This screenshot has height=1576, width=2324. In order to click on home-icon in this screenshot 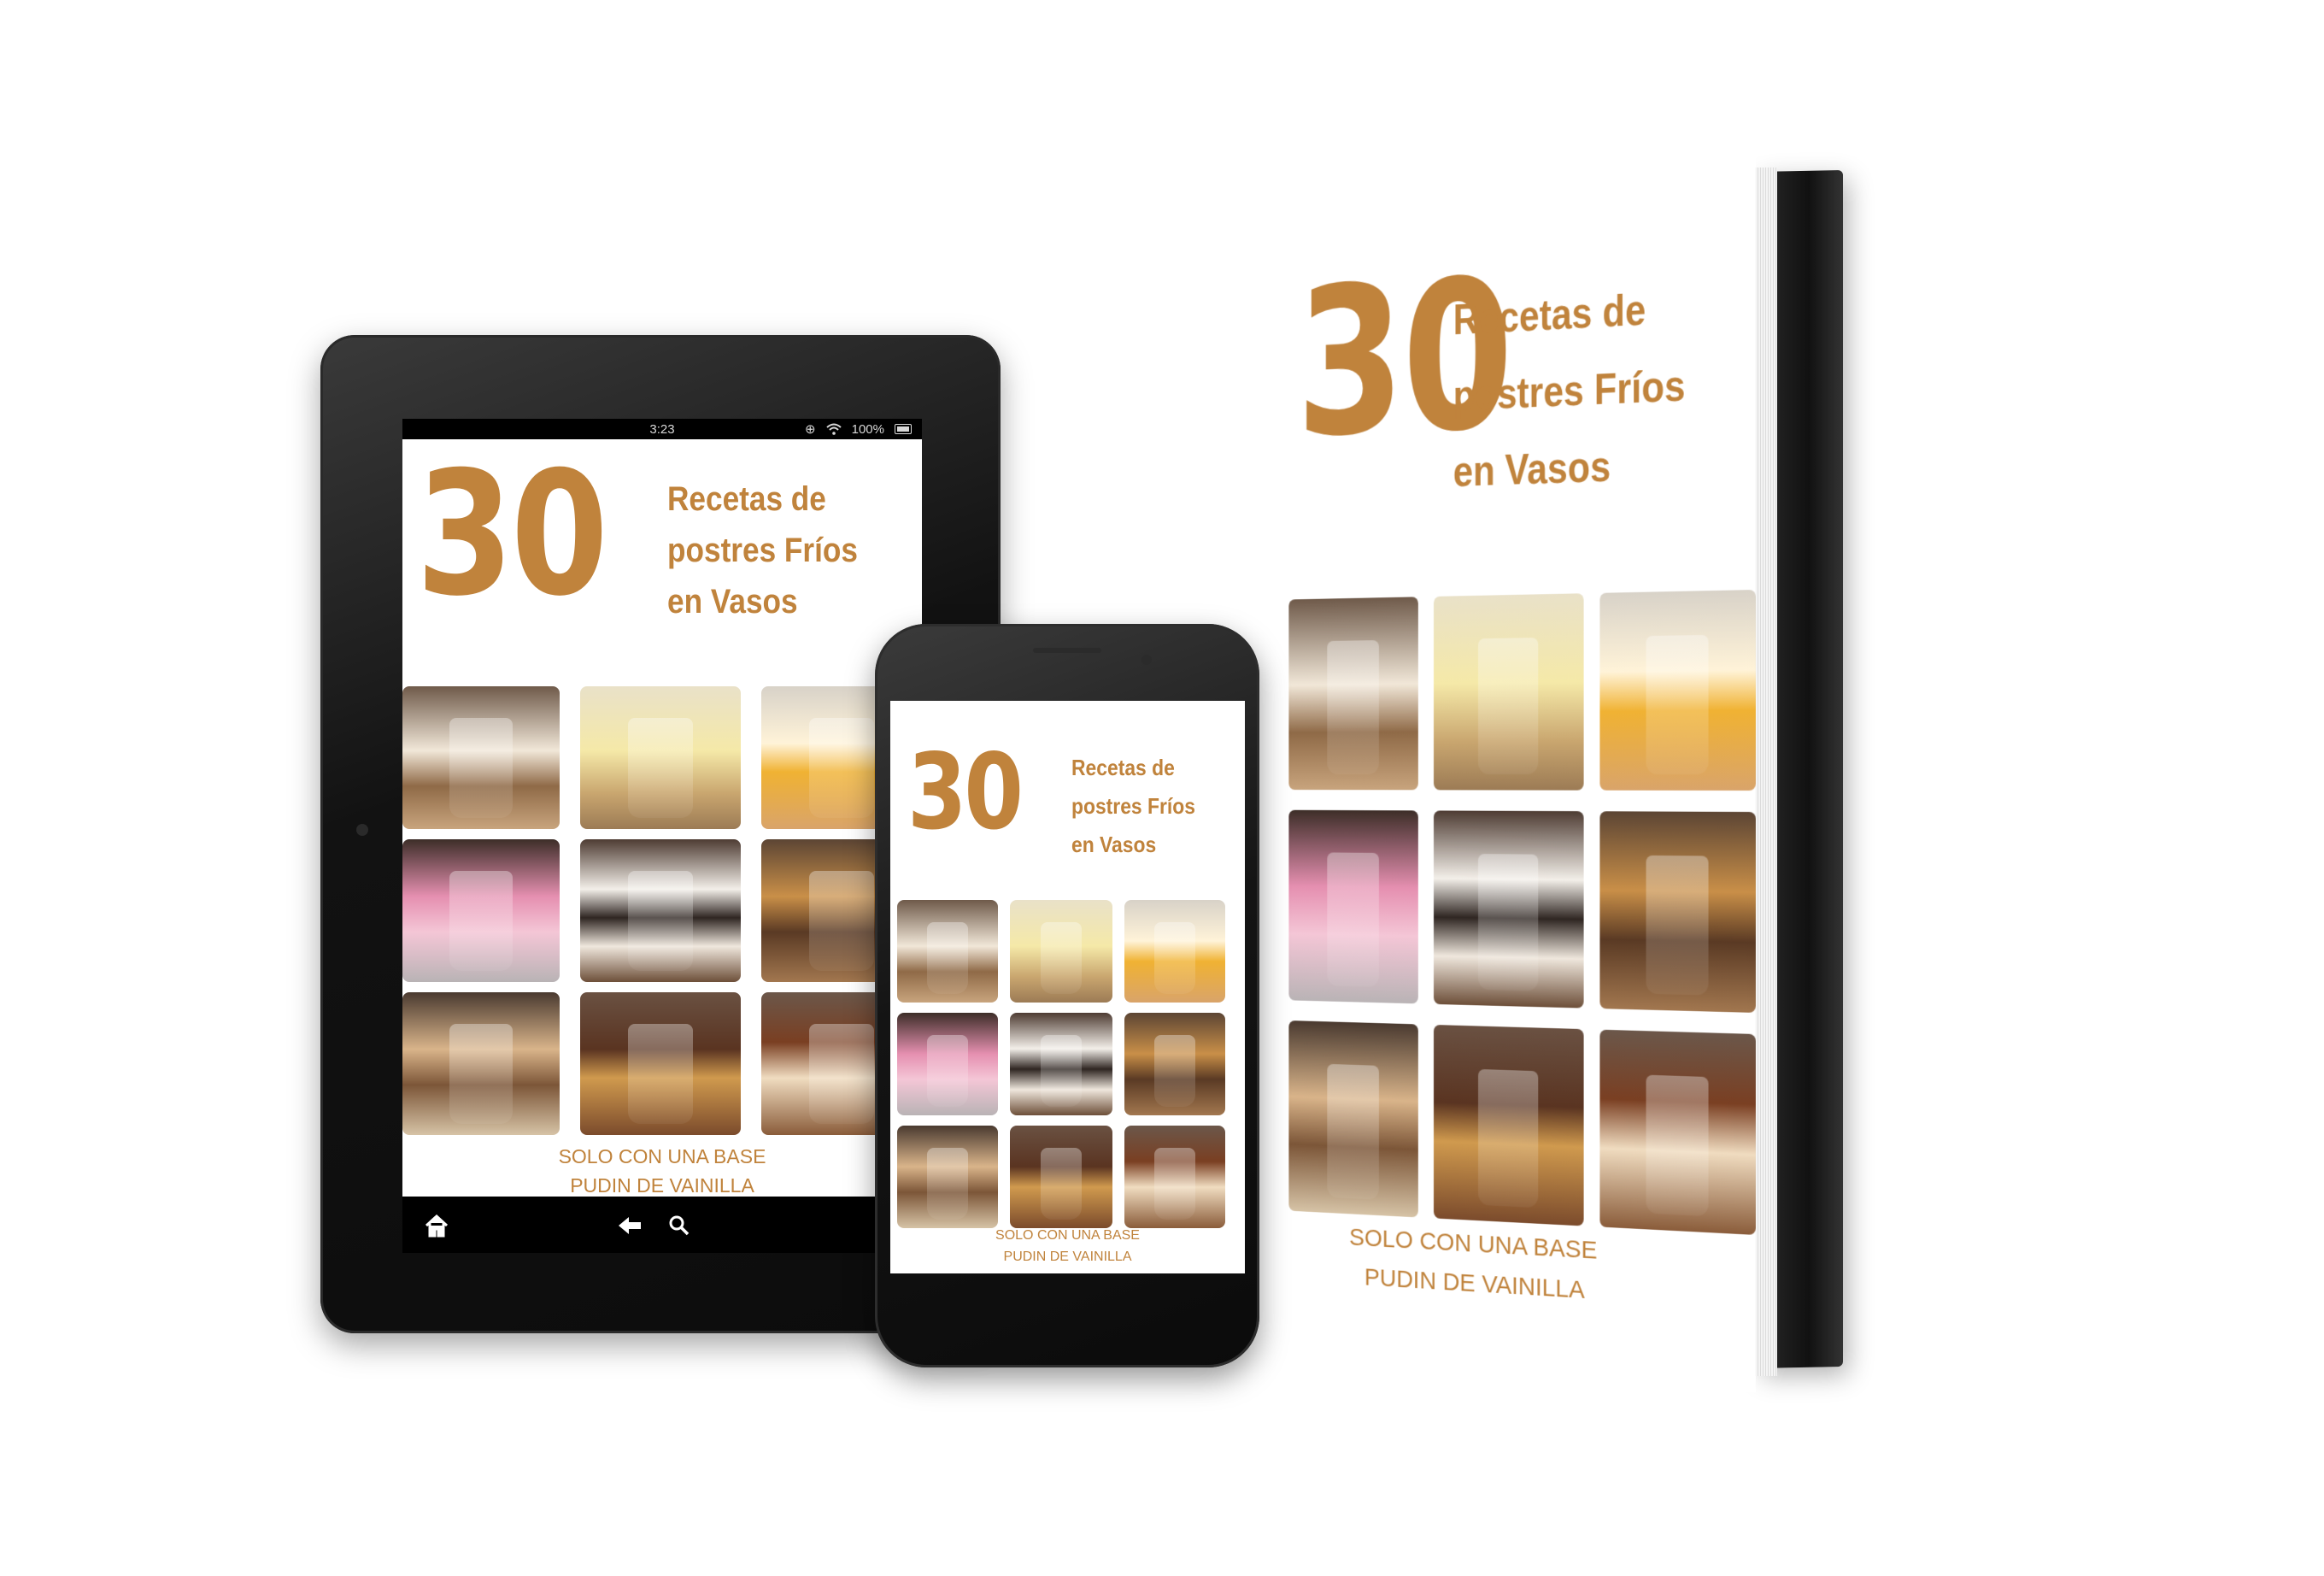, I will do `click(437, 1226)`.